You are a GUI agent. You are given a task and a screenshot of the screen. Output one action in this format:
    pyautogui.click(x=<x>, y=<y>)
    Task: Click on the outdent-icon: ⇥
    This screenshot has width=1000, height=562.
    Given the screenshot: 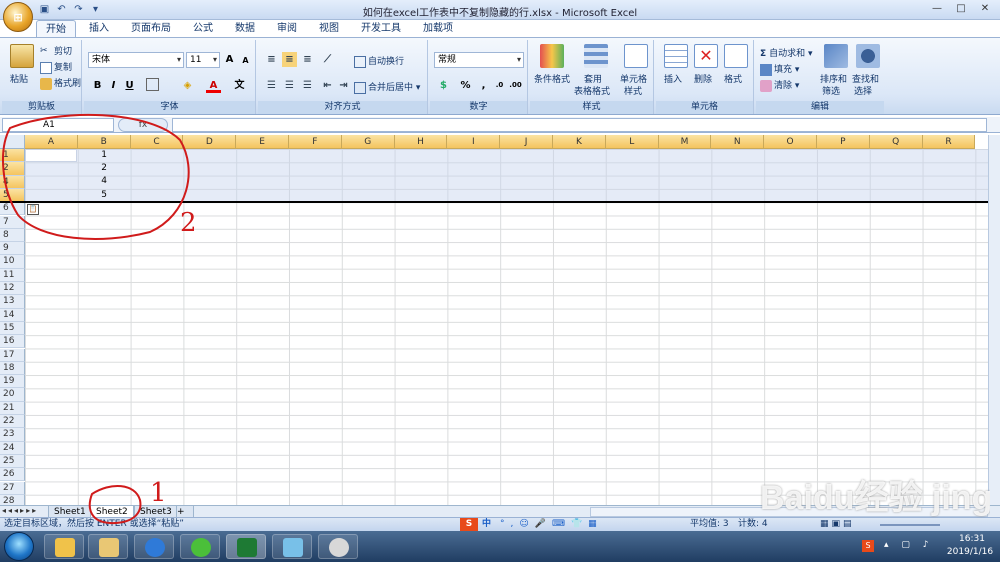 What is the action you would take?
    pyautogui.click(x=343, y=85)
    